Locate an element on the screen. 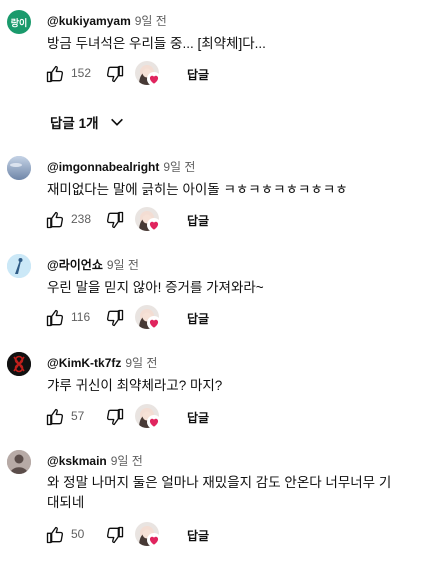 This screenshot has height=562, width=437. replies-toggle: 답글 1개 is located at coordinates (87, 122).